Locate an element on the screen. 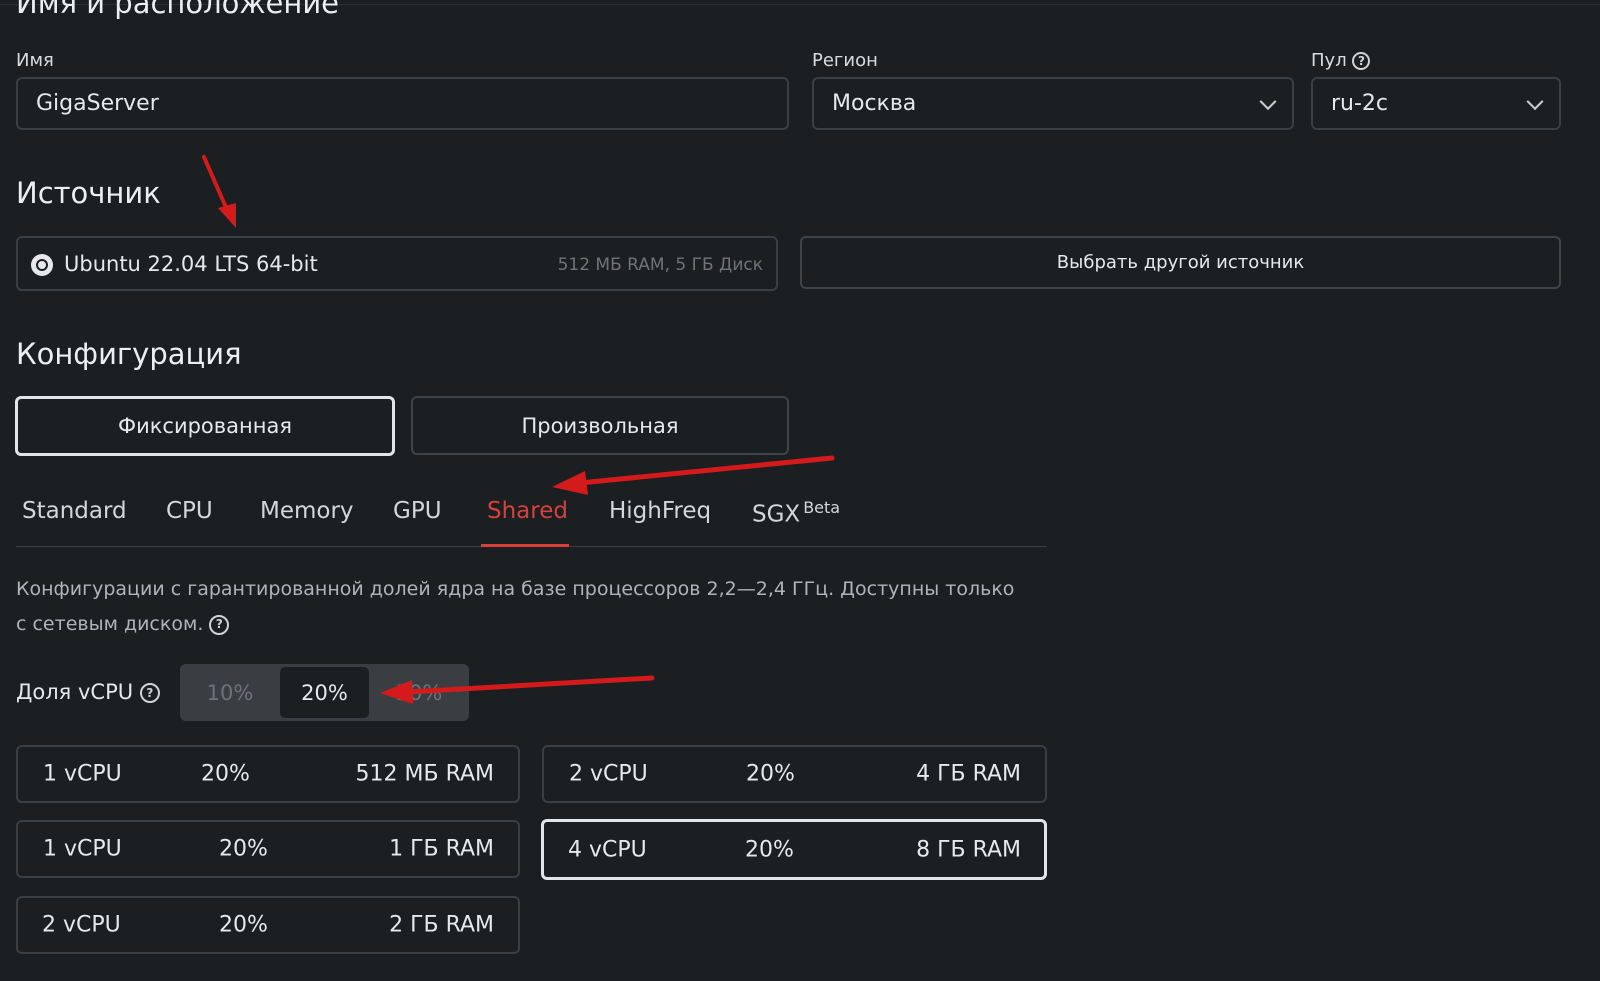 The image size is (1600, 981). vcpu-share-option-20: 20% is located at coordinates (324, 692).